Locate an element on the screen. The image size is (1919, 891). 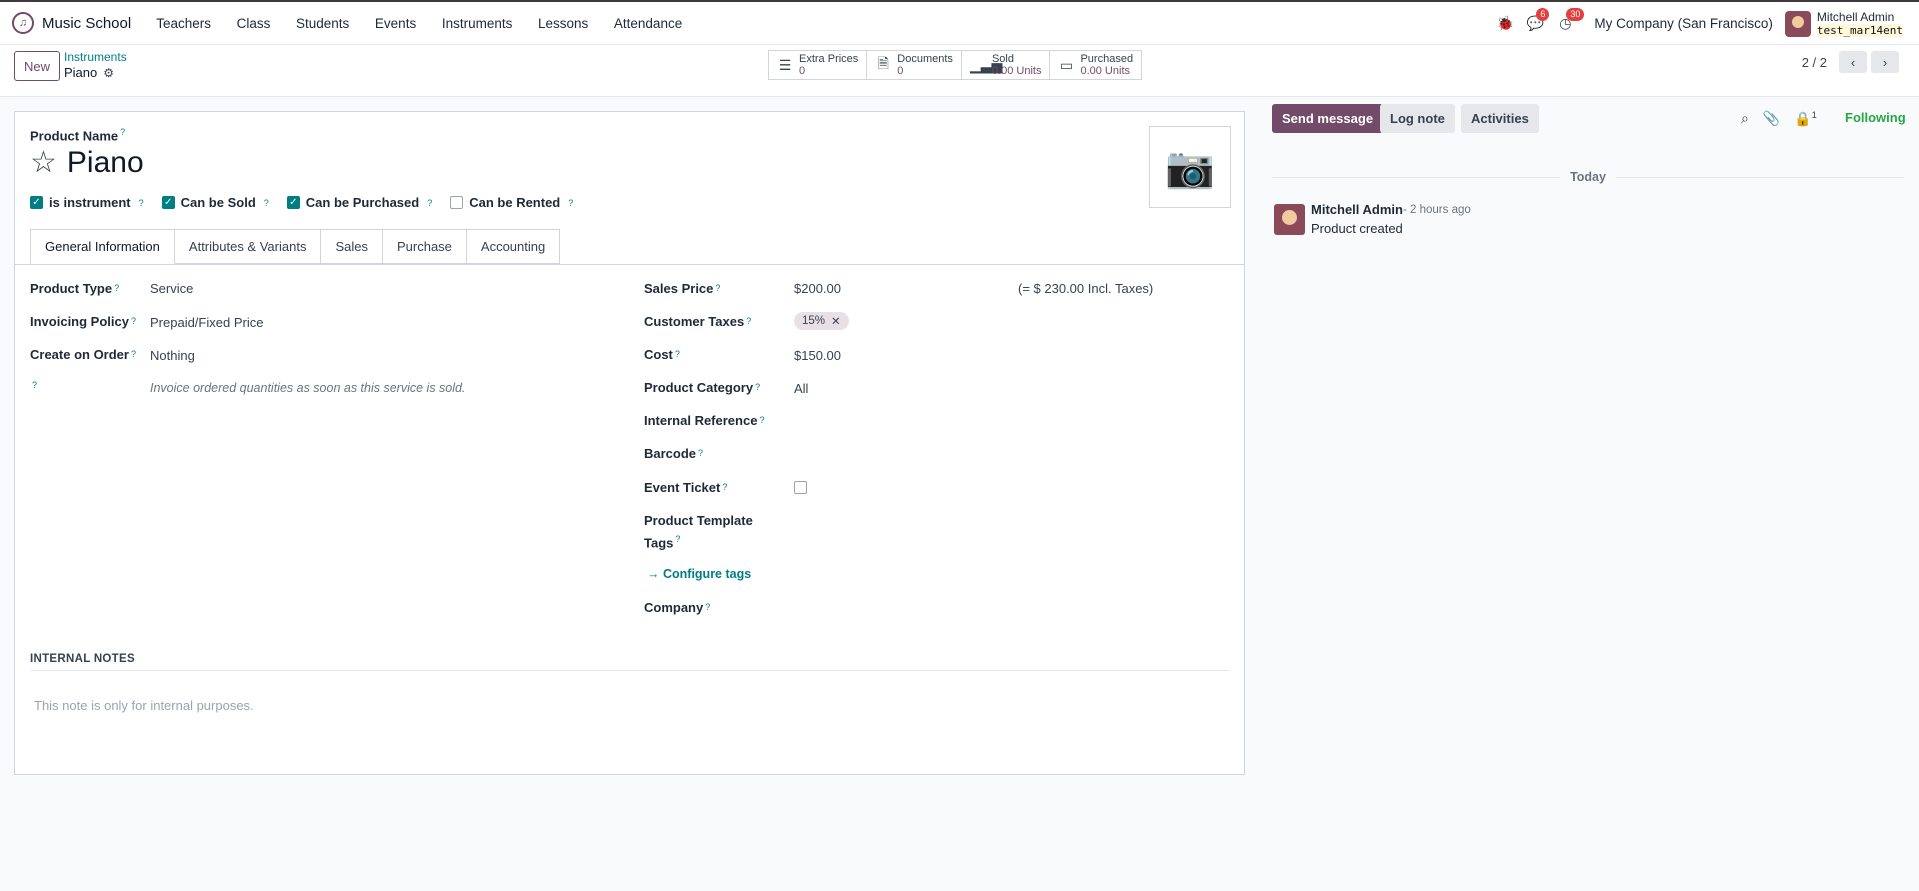
configure-tags-link: → Configure tags is located at coordinates (699, 574).